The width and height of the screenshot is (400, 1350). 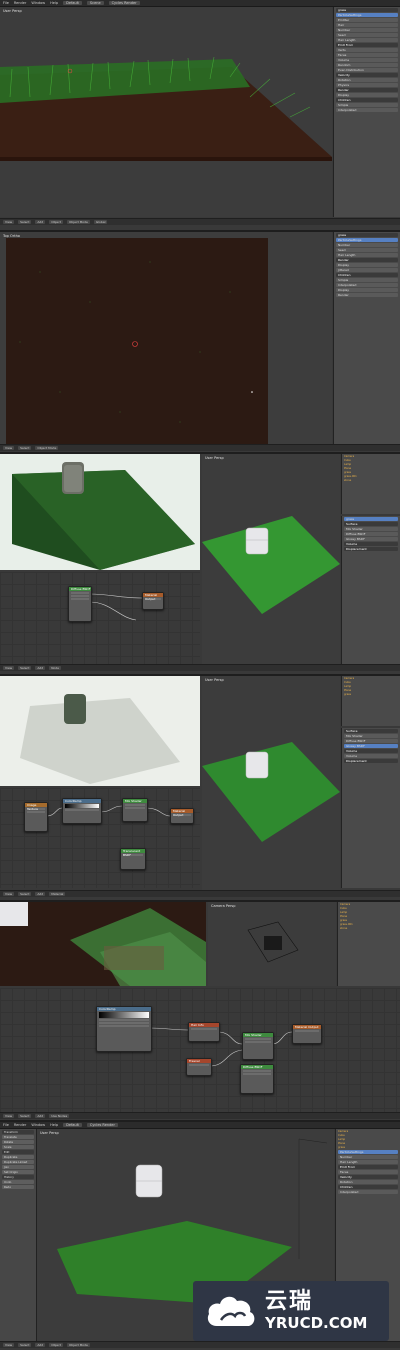 What do you see at coordinates (72, 1125) in the screenshot?
I see `screen-selector: Default` at bounding box center [72, 1125].